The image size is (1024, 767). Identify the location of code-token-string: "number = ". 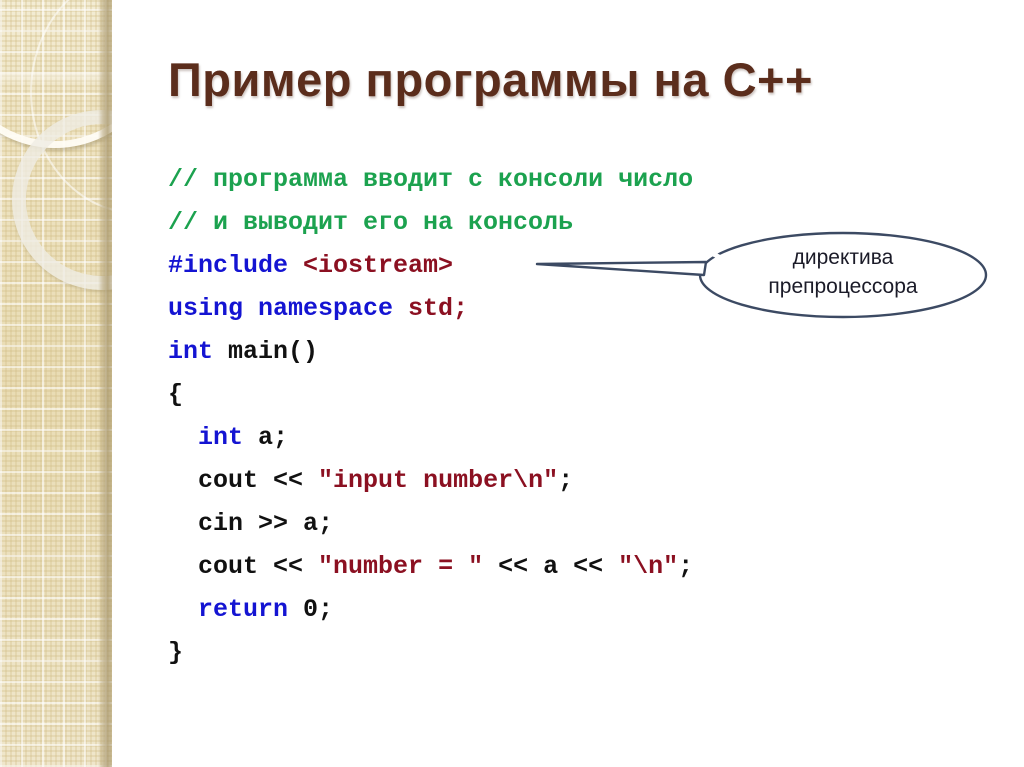
(401, 566).